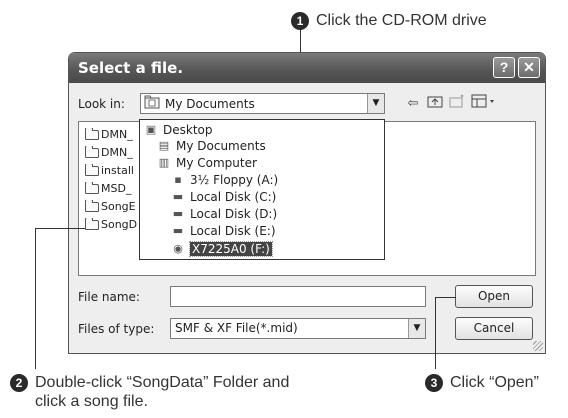  I want to click on look-in-combobox: My Documents ▼, so click(262, 103).